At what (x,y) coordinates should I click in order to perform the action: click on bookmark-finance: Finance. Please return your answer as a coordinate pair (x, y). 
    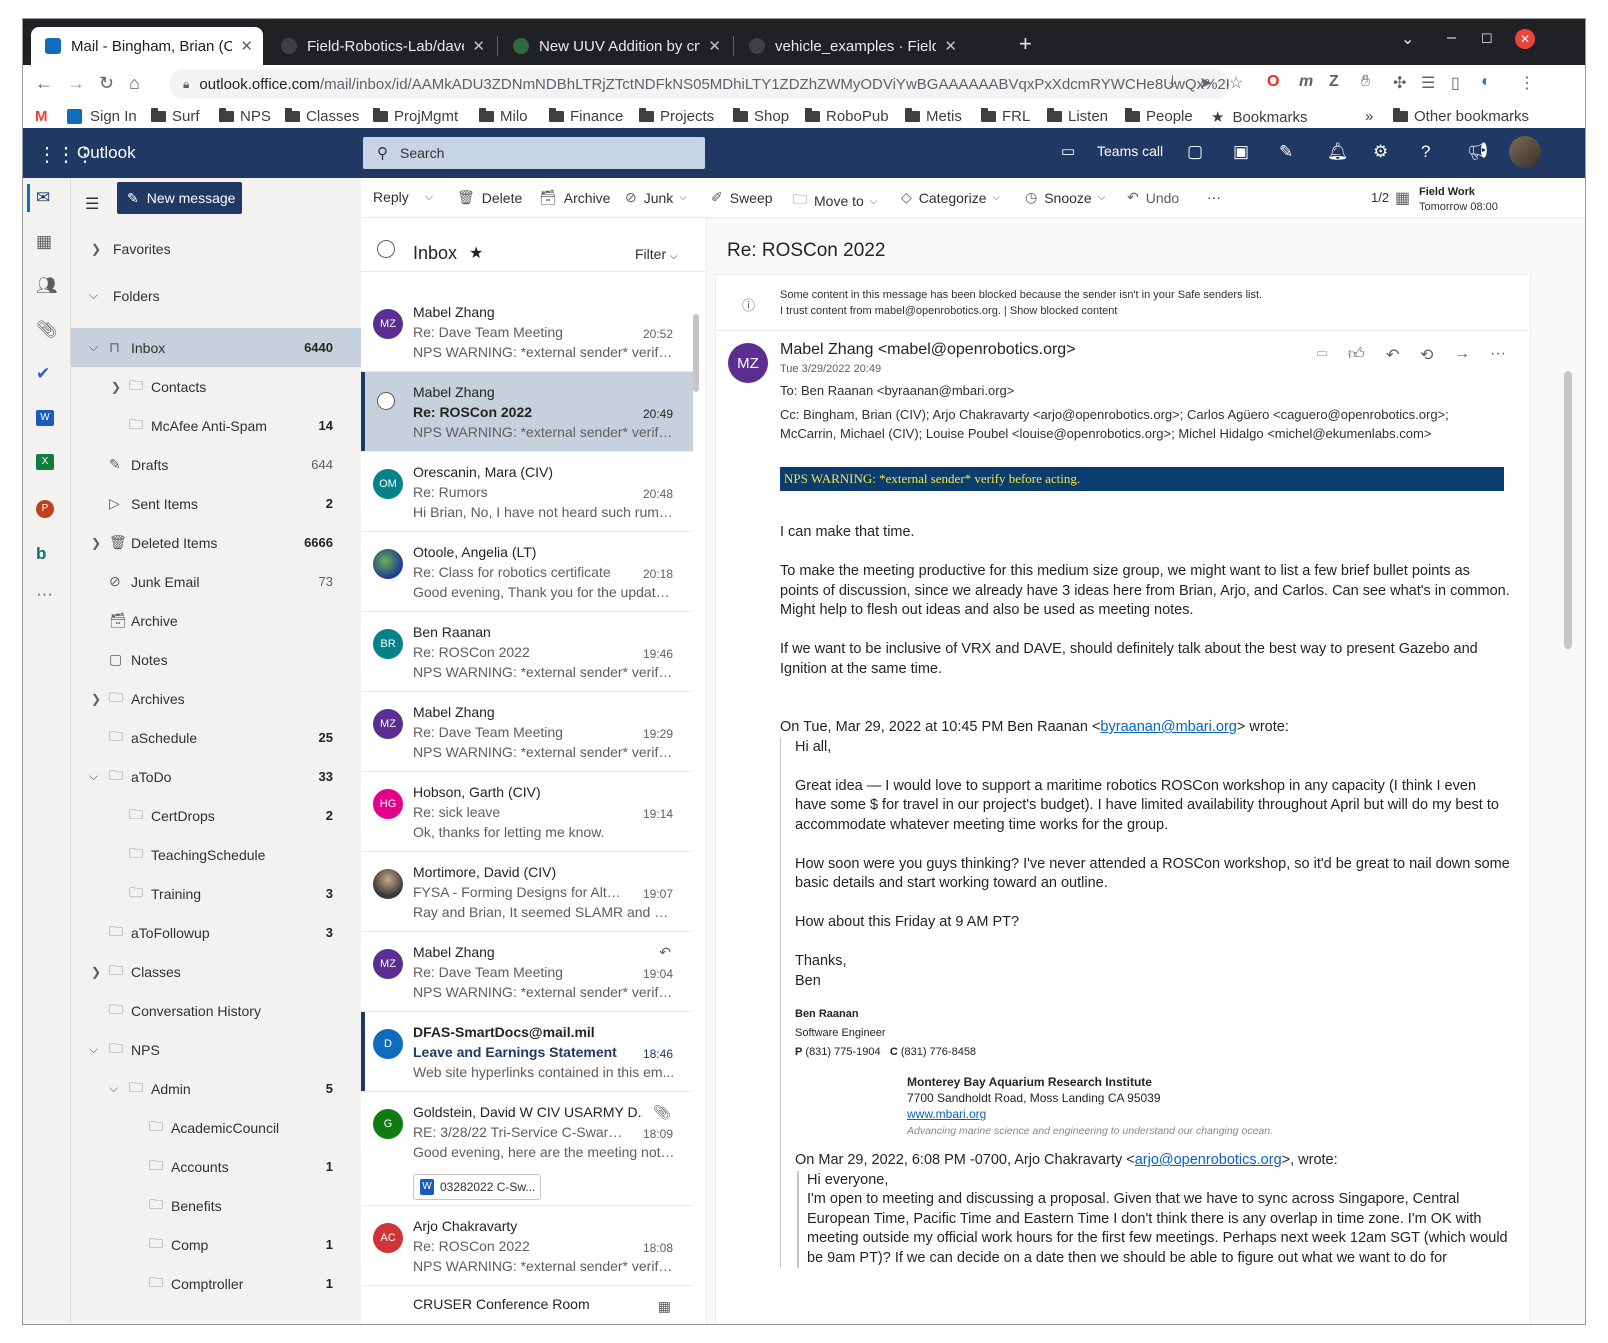
    Looking at the image, I should click on (586, 116).